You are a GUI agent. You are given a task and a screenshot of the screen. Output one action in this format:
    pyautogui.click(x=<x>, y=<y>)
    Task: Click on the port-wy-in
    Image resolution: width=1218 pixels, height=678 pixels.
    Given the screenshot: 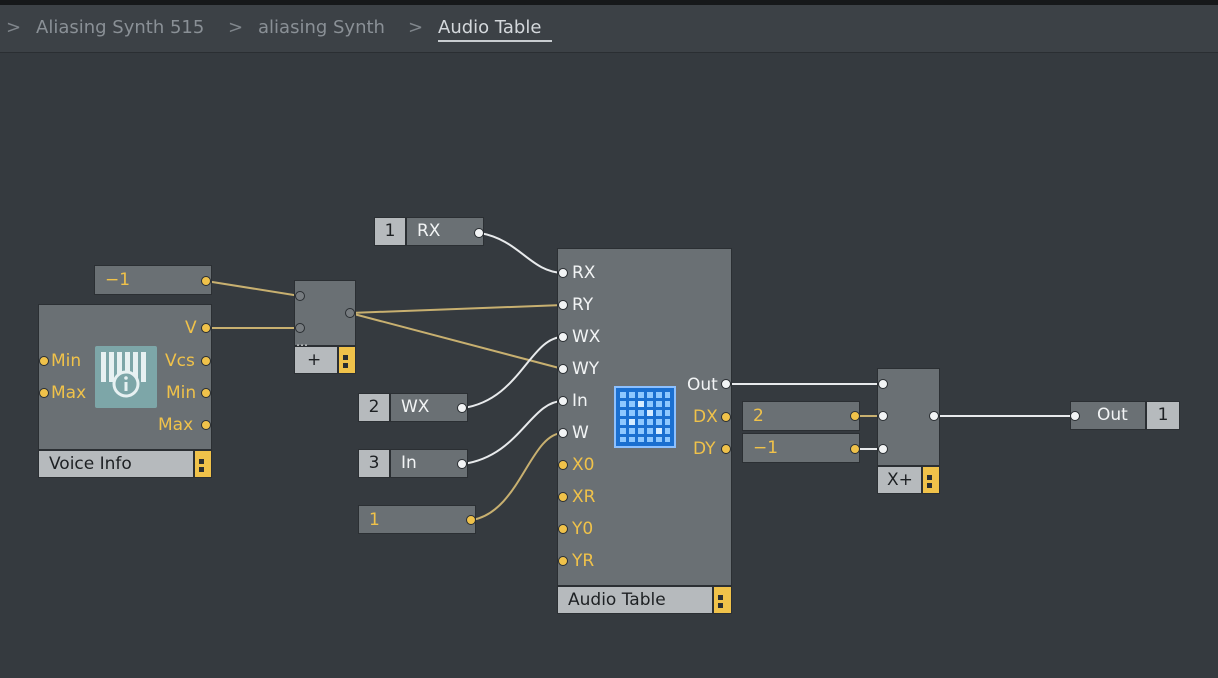 What is the action you would take?
    pyautogui.click(x=563, y=369)
    